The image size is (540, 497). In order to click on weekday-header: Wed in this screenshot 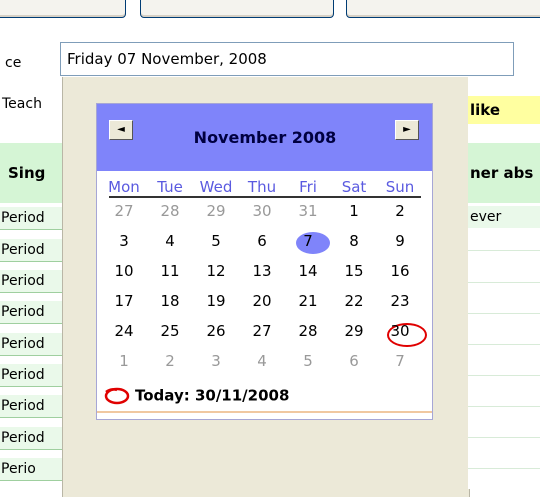, I will do `click(216, 187)`.